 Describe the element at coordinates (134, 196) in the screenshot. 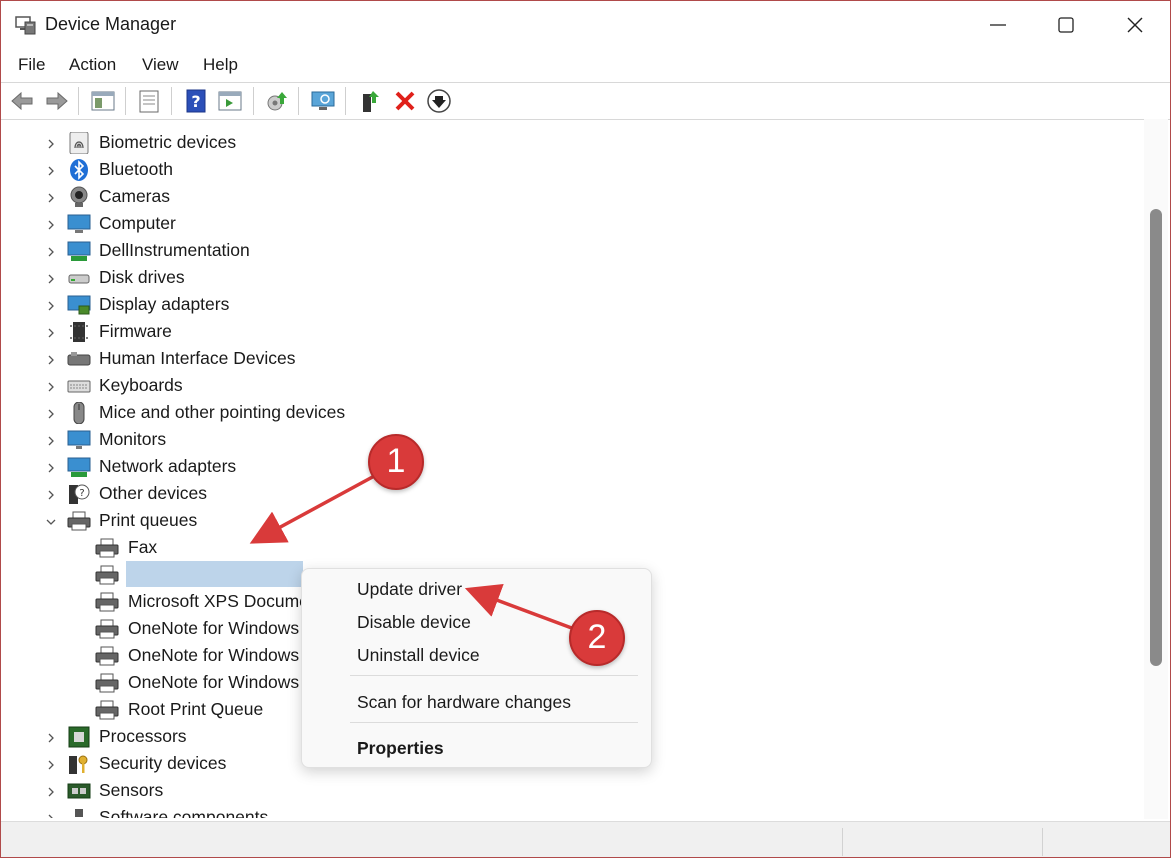

I see `tree-item-label: Cameras` at that location.